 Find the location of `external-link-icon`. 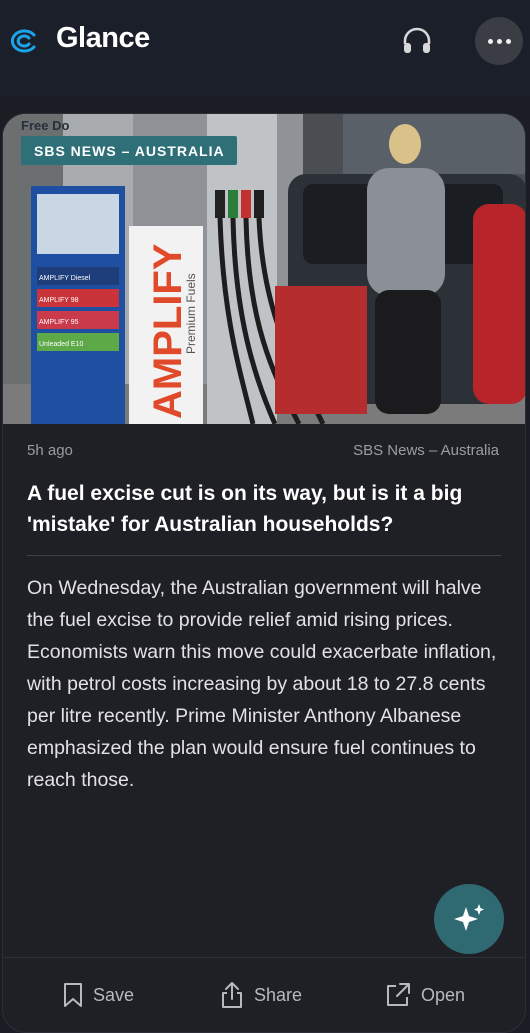

external-link-icon is located at coordinates (398, 994).